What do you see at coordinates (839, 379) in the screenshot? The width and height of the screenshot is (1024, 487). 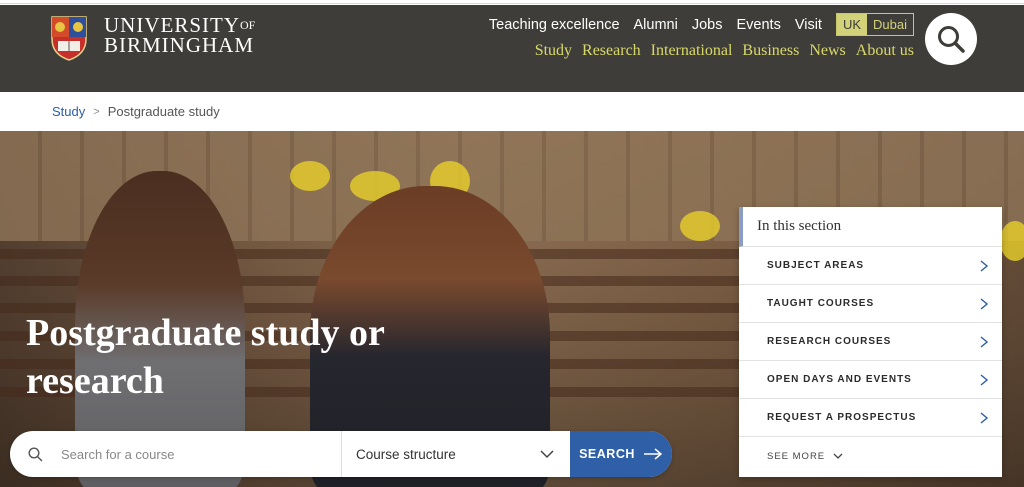 I see `panel-item-label: OPEN DAYS AND EVENTS` at bounding box center [839, 379].